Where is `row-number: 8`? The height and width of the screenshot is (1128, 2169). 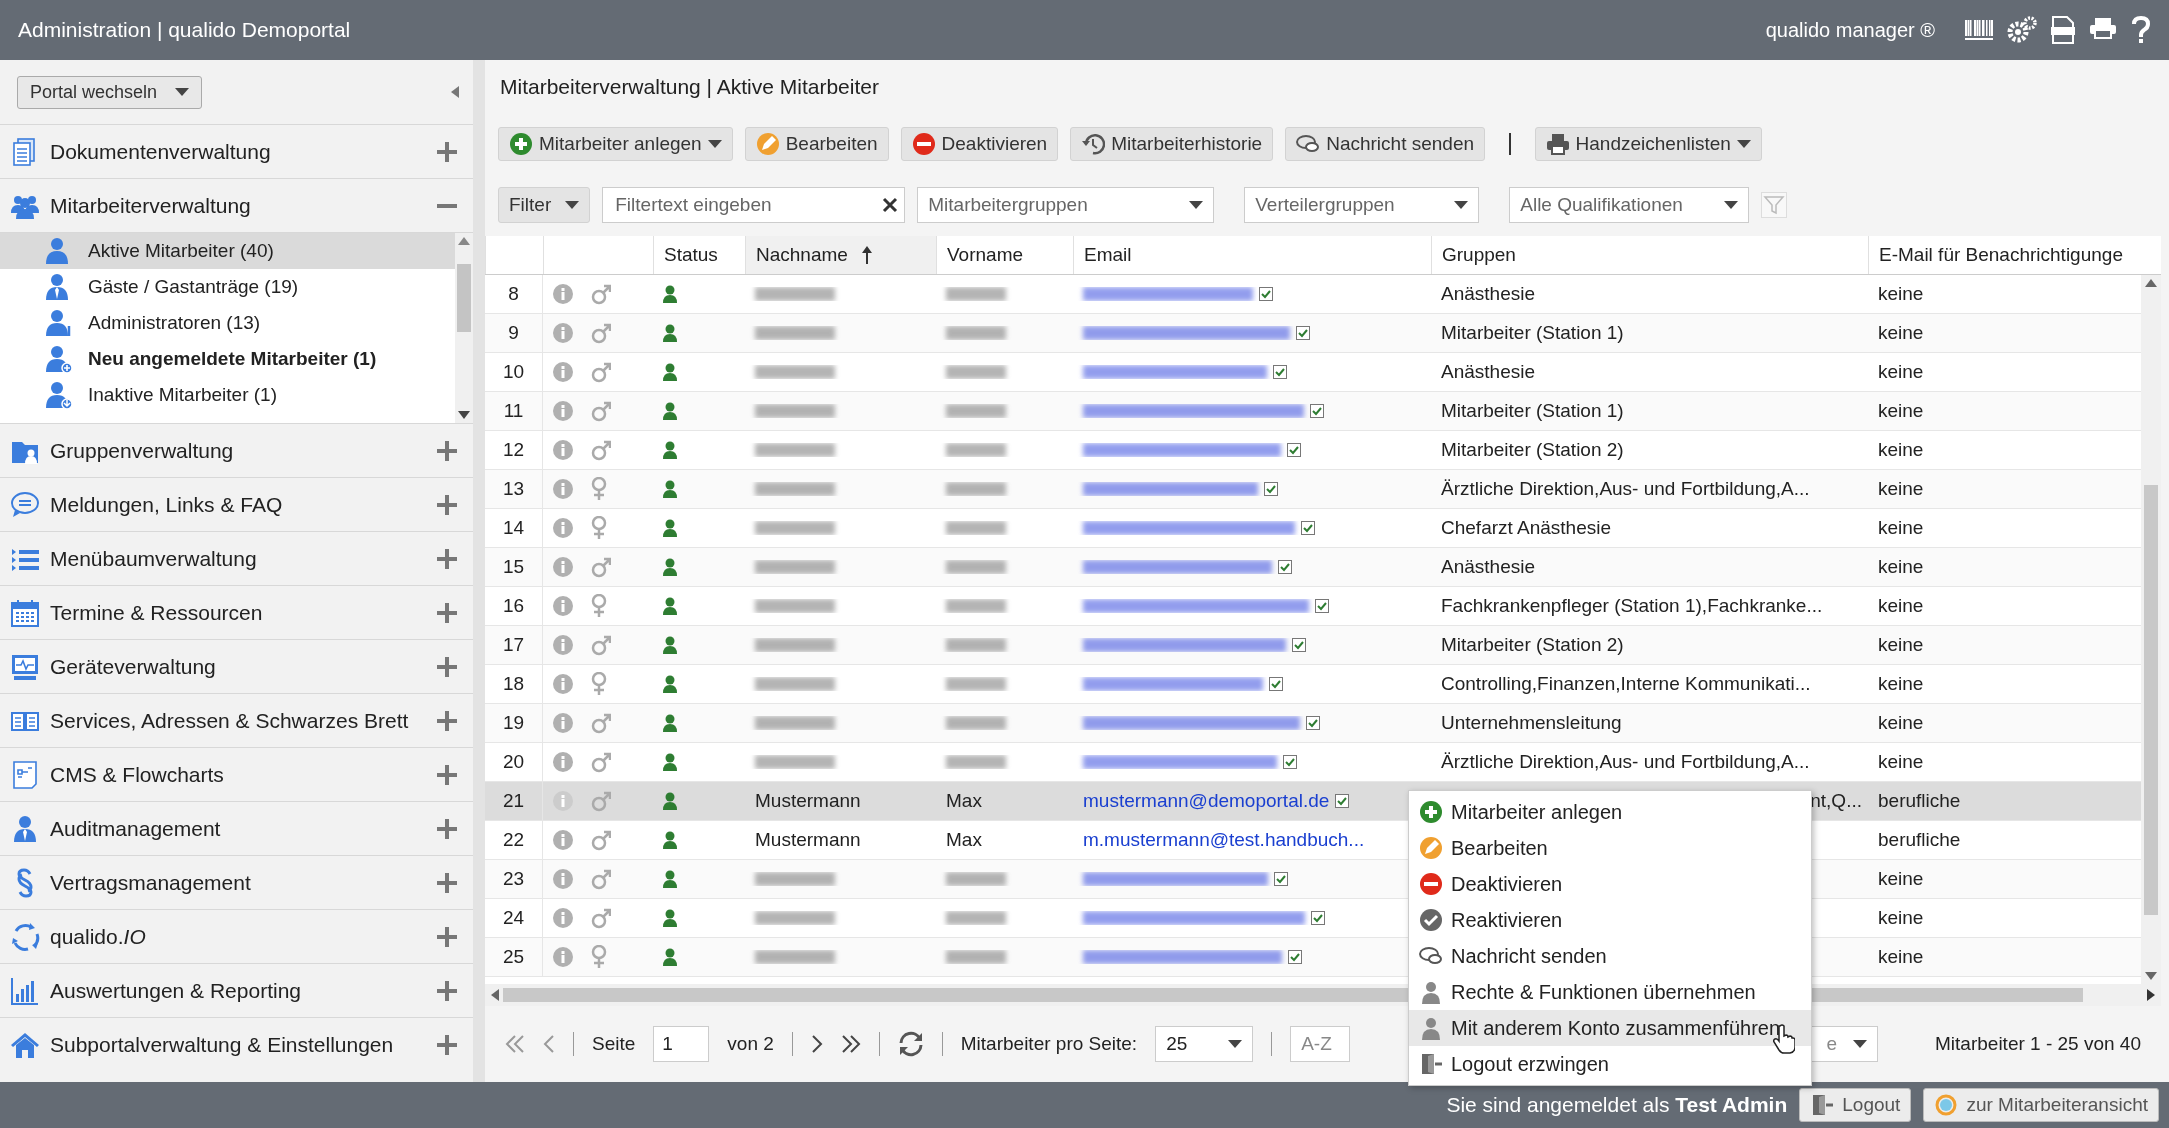 row-number: 8 is located at coordinates (514, 294).